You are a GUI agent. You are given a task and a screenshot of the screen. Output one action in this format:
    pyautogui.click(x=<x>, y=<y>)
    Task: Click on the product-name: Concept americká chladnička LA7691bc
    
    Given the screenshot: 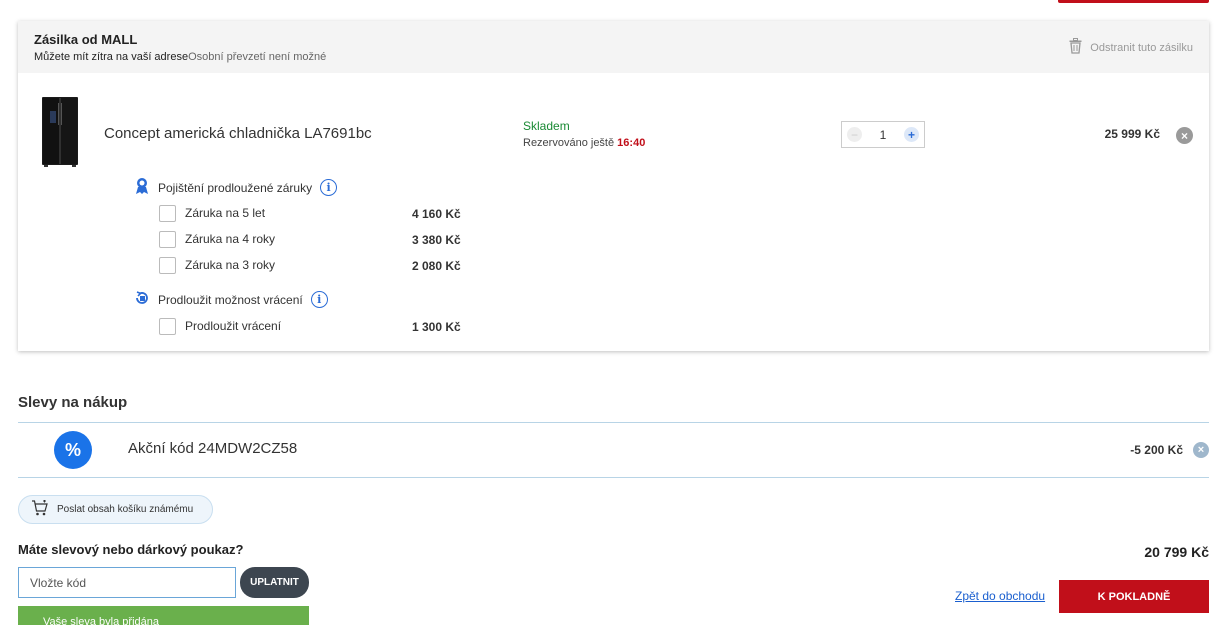 What is the action you would take?
    pyautogui.click(x=238, y=133)
    